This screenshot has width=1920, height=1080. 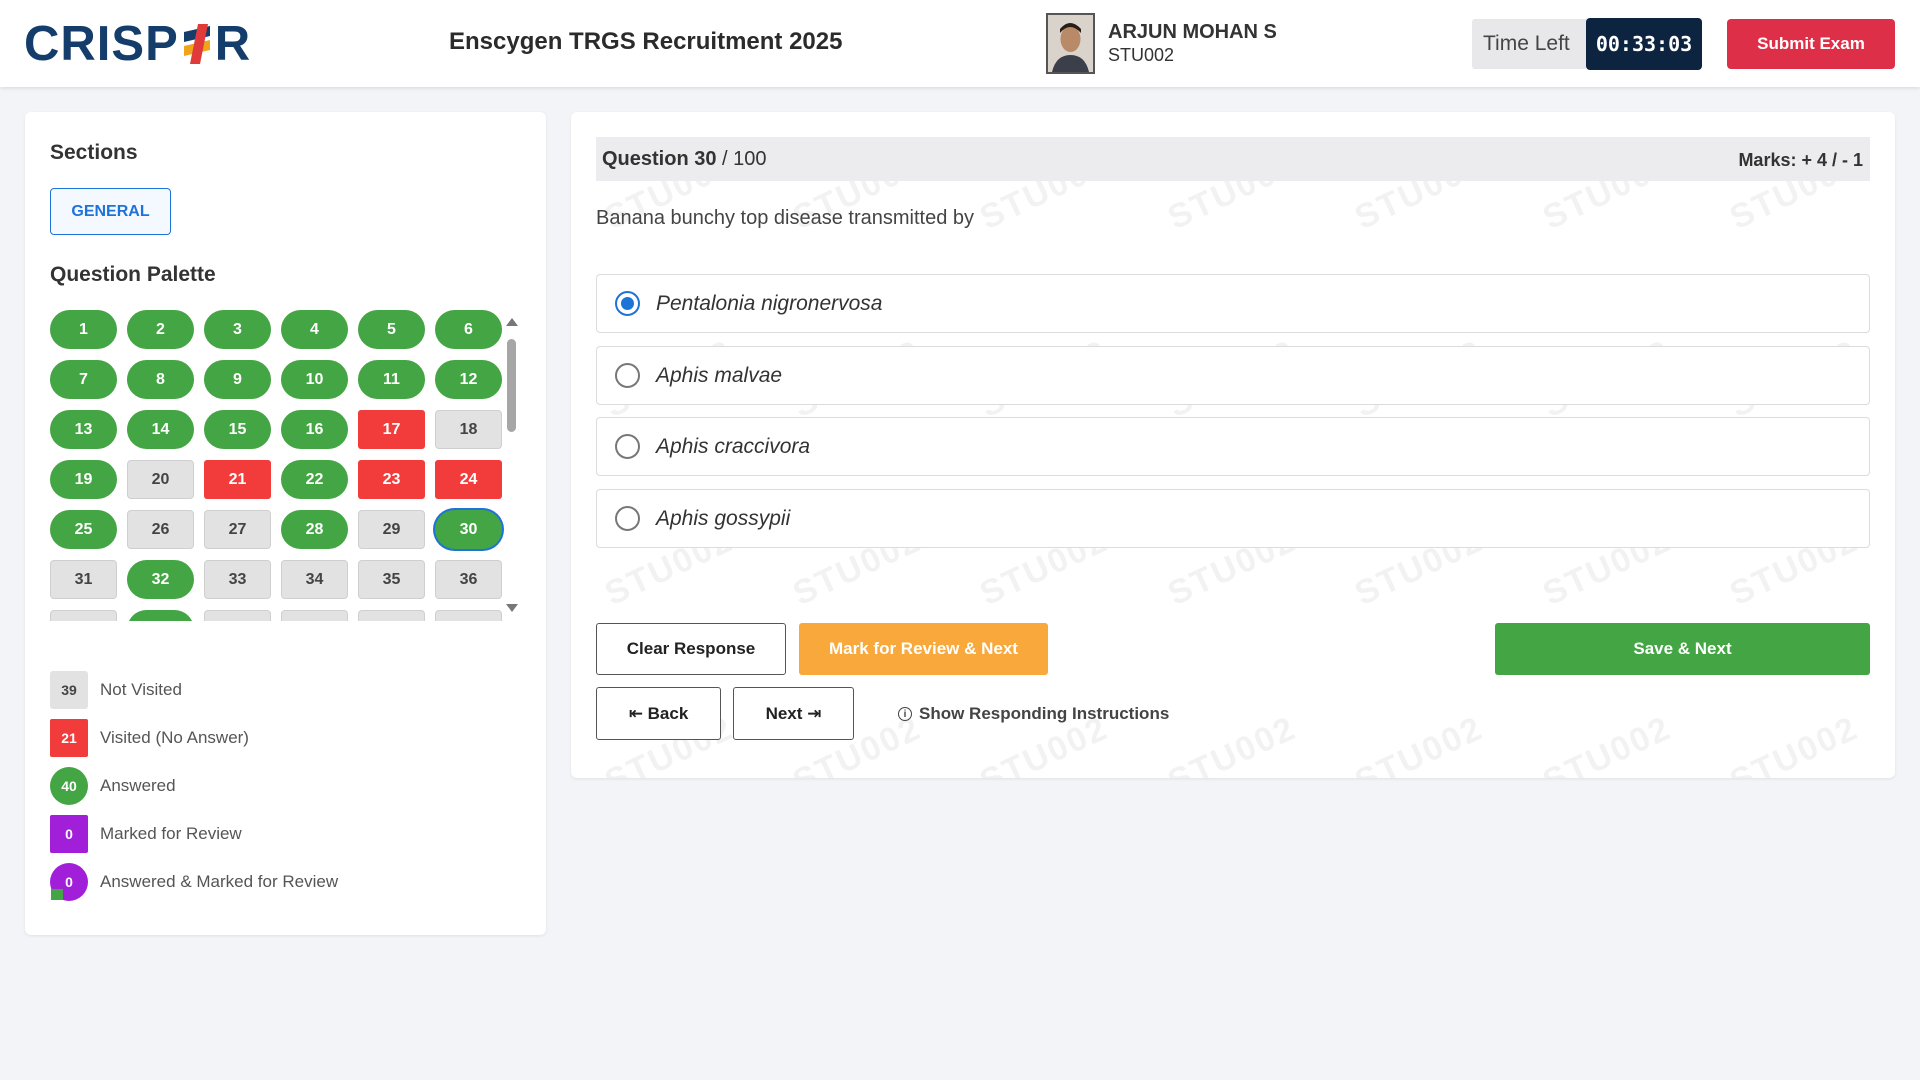 What do you see at coordinates (160, 429) in the screenshot?
I see `palette-question-button: 14` at bounding box center [160, 429].